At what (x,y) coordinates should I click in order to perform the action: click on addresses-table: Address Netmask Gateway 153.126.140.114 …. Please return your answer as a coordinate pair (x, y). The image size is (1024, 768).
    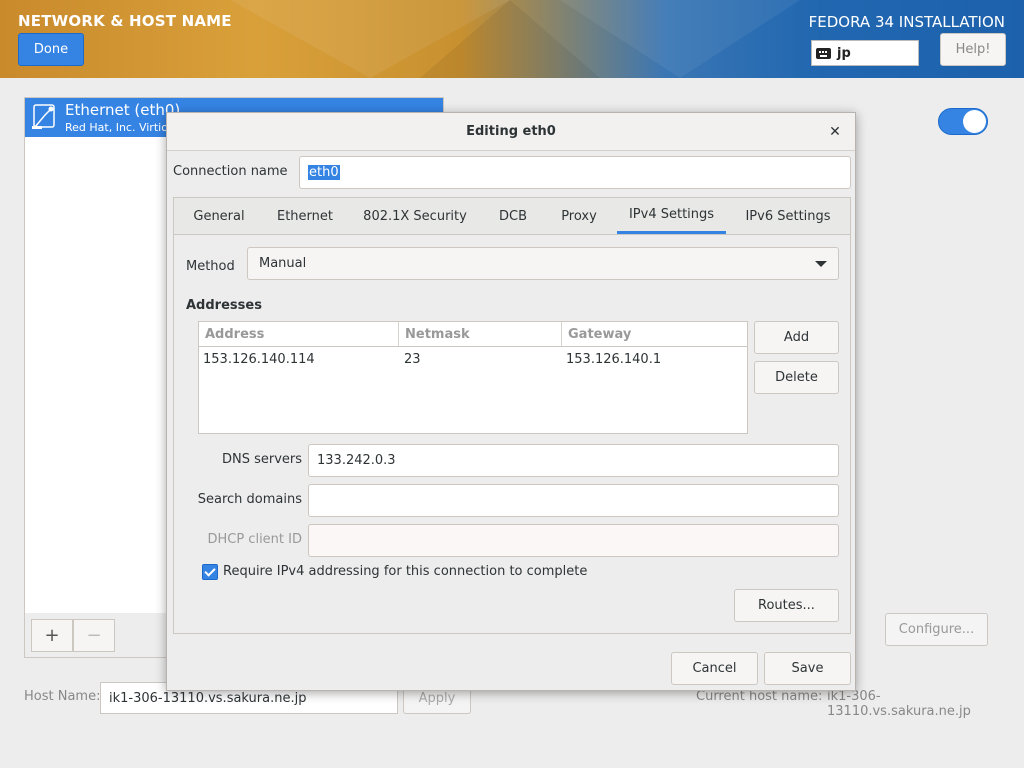
    Looking at the image, I should click on (473, 377).